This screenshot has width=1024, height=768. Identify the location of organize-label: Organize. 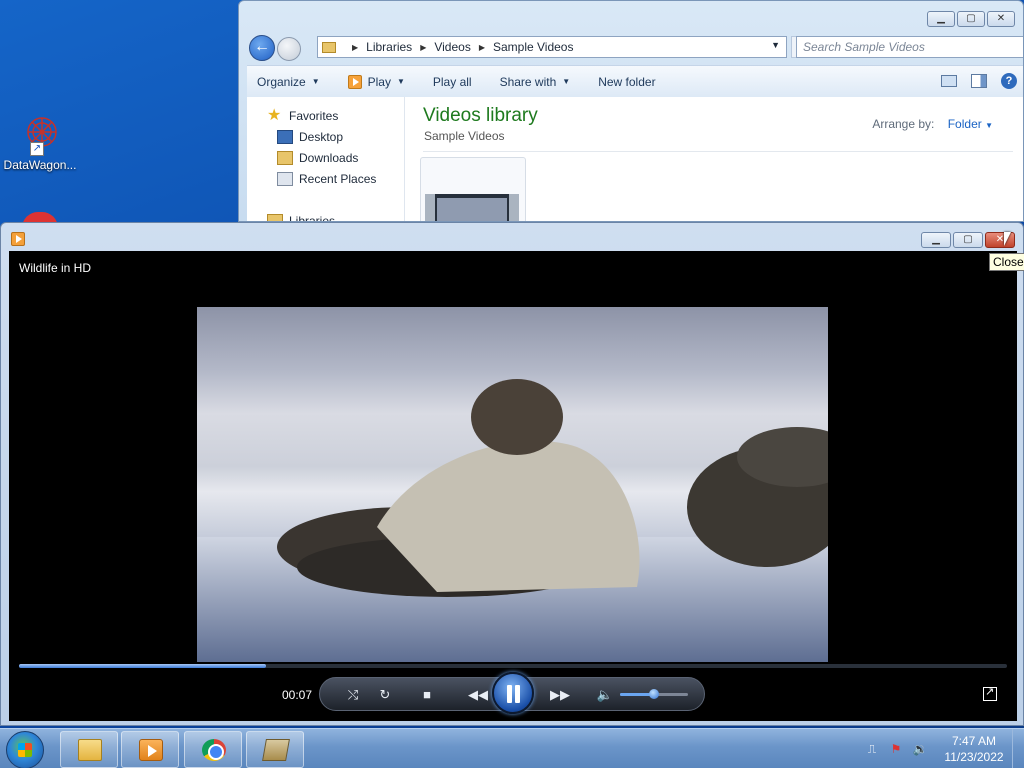
(281, 81).